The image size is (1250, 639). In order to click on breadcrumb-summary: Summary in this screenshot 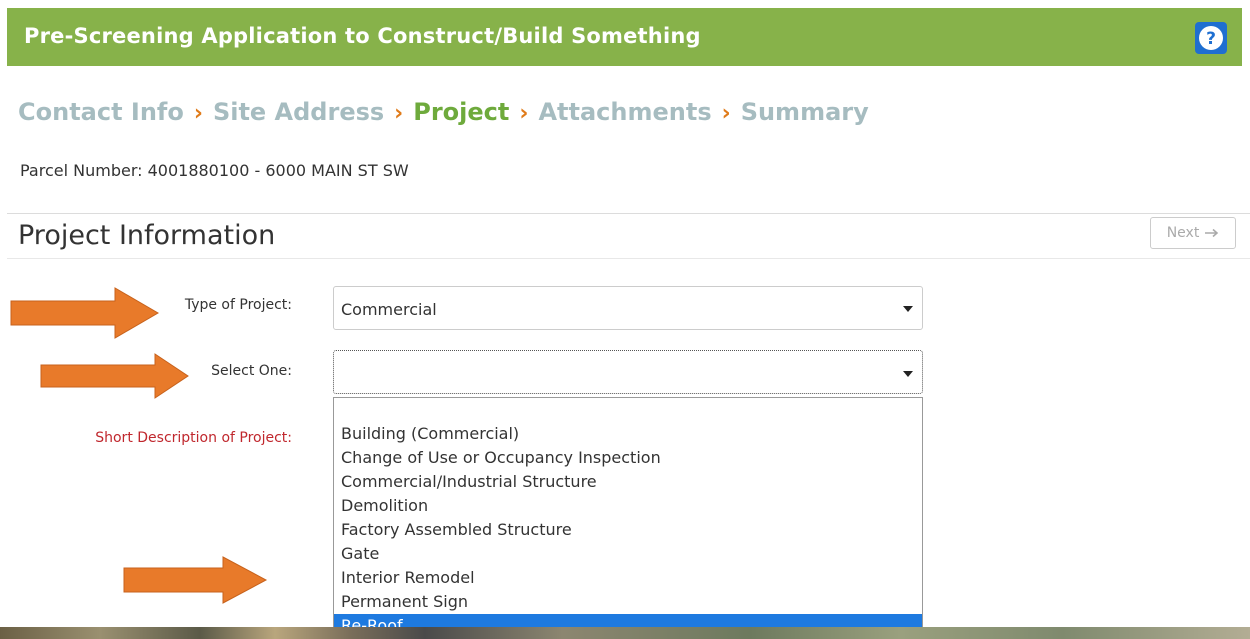, I will do `click(805, 112)`.